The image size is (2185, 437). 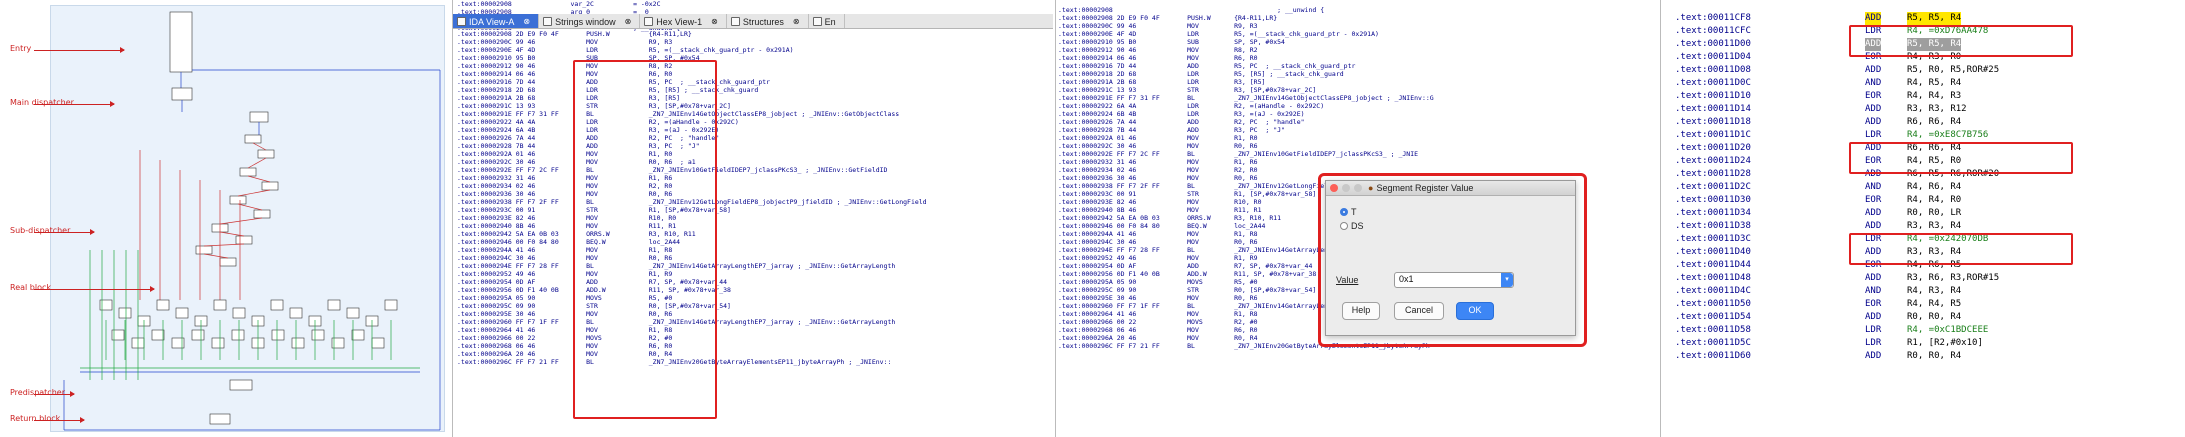 What do you see at coordinates (1934, 304) in the screenshot?
I see `row-operands: R4, R4, R5` at bounding box center [1934, 304].